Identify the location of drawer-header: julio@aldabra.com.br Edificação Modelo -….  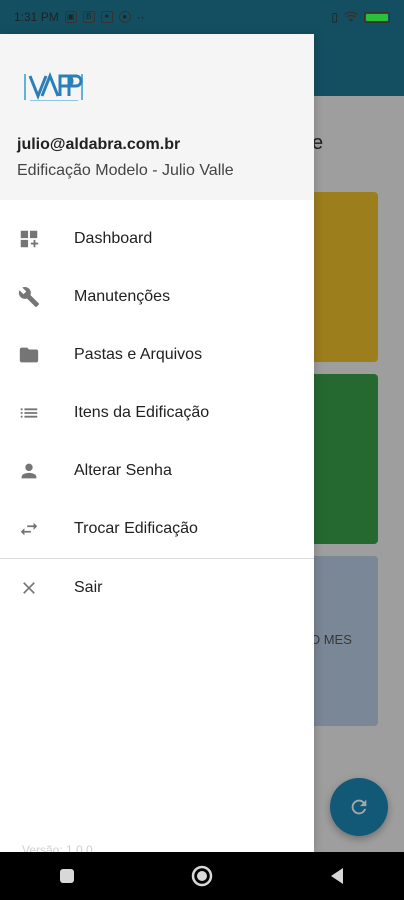
(157, 117).